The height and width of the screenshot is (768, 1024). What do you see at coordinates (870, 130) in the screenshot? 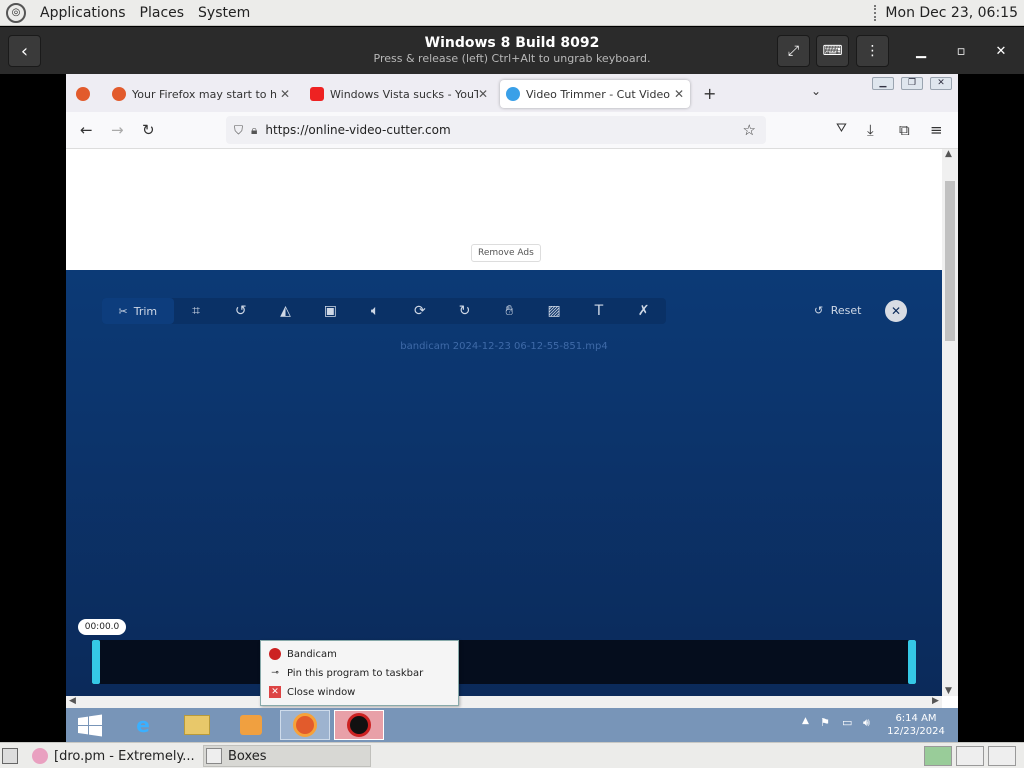
I see `download-icon: ⤓` at bounding box center [870, 130].